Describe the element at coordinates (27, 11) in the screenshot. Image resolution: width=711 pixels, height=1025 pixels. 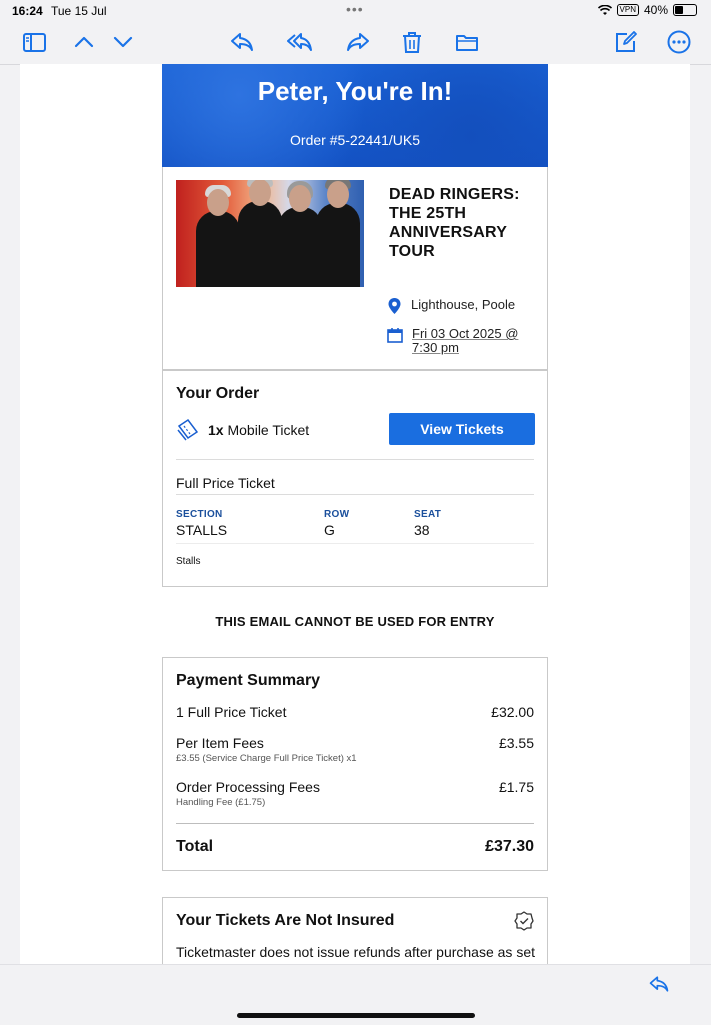
I see `status-time: 16:24` at that location.